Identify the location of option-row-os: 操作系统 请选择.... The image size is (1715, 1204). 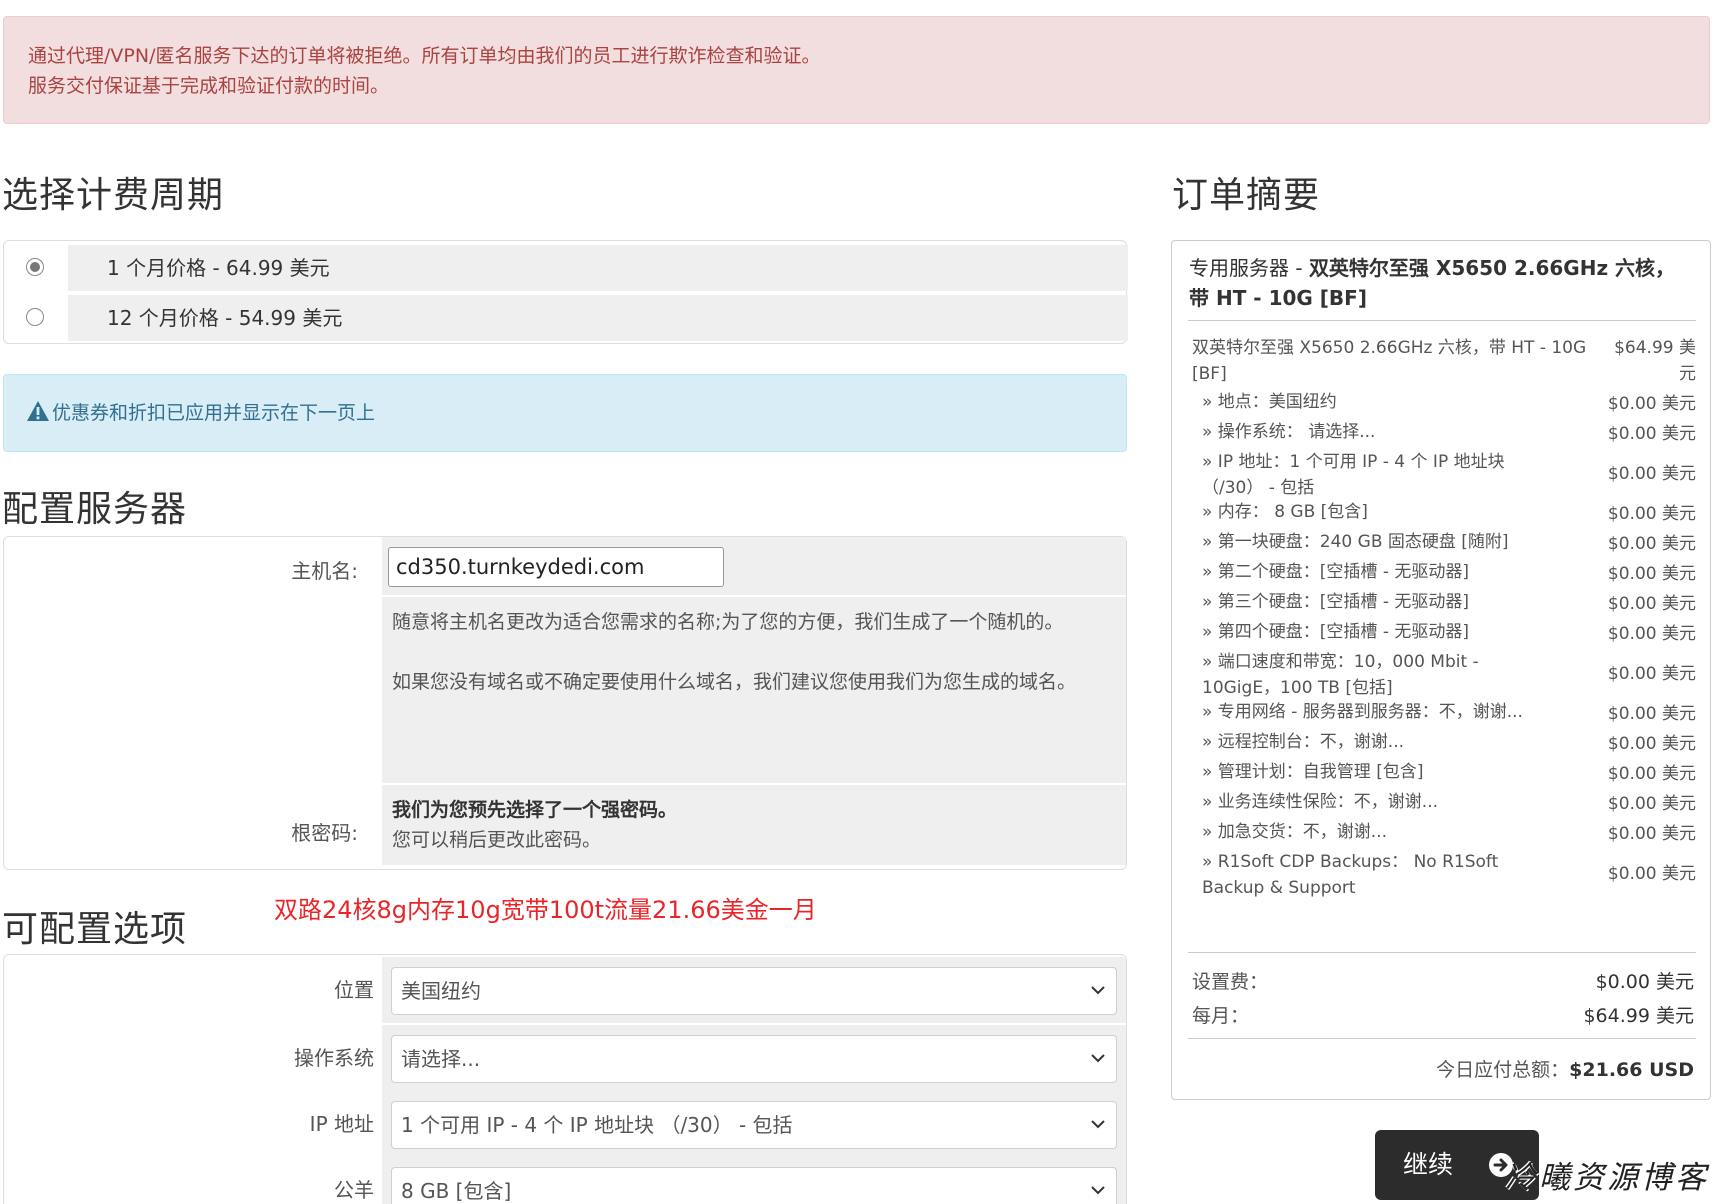
(565, 1058).